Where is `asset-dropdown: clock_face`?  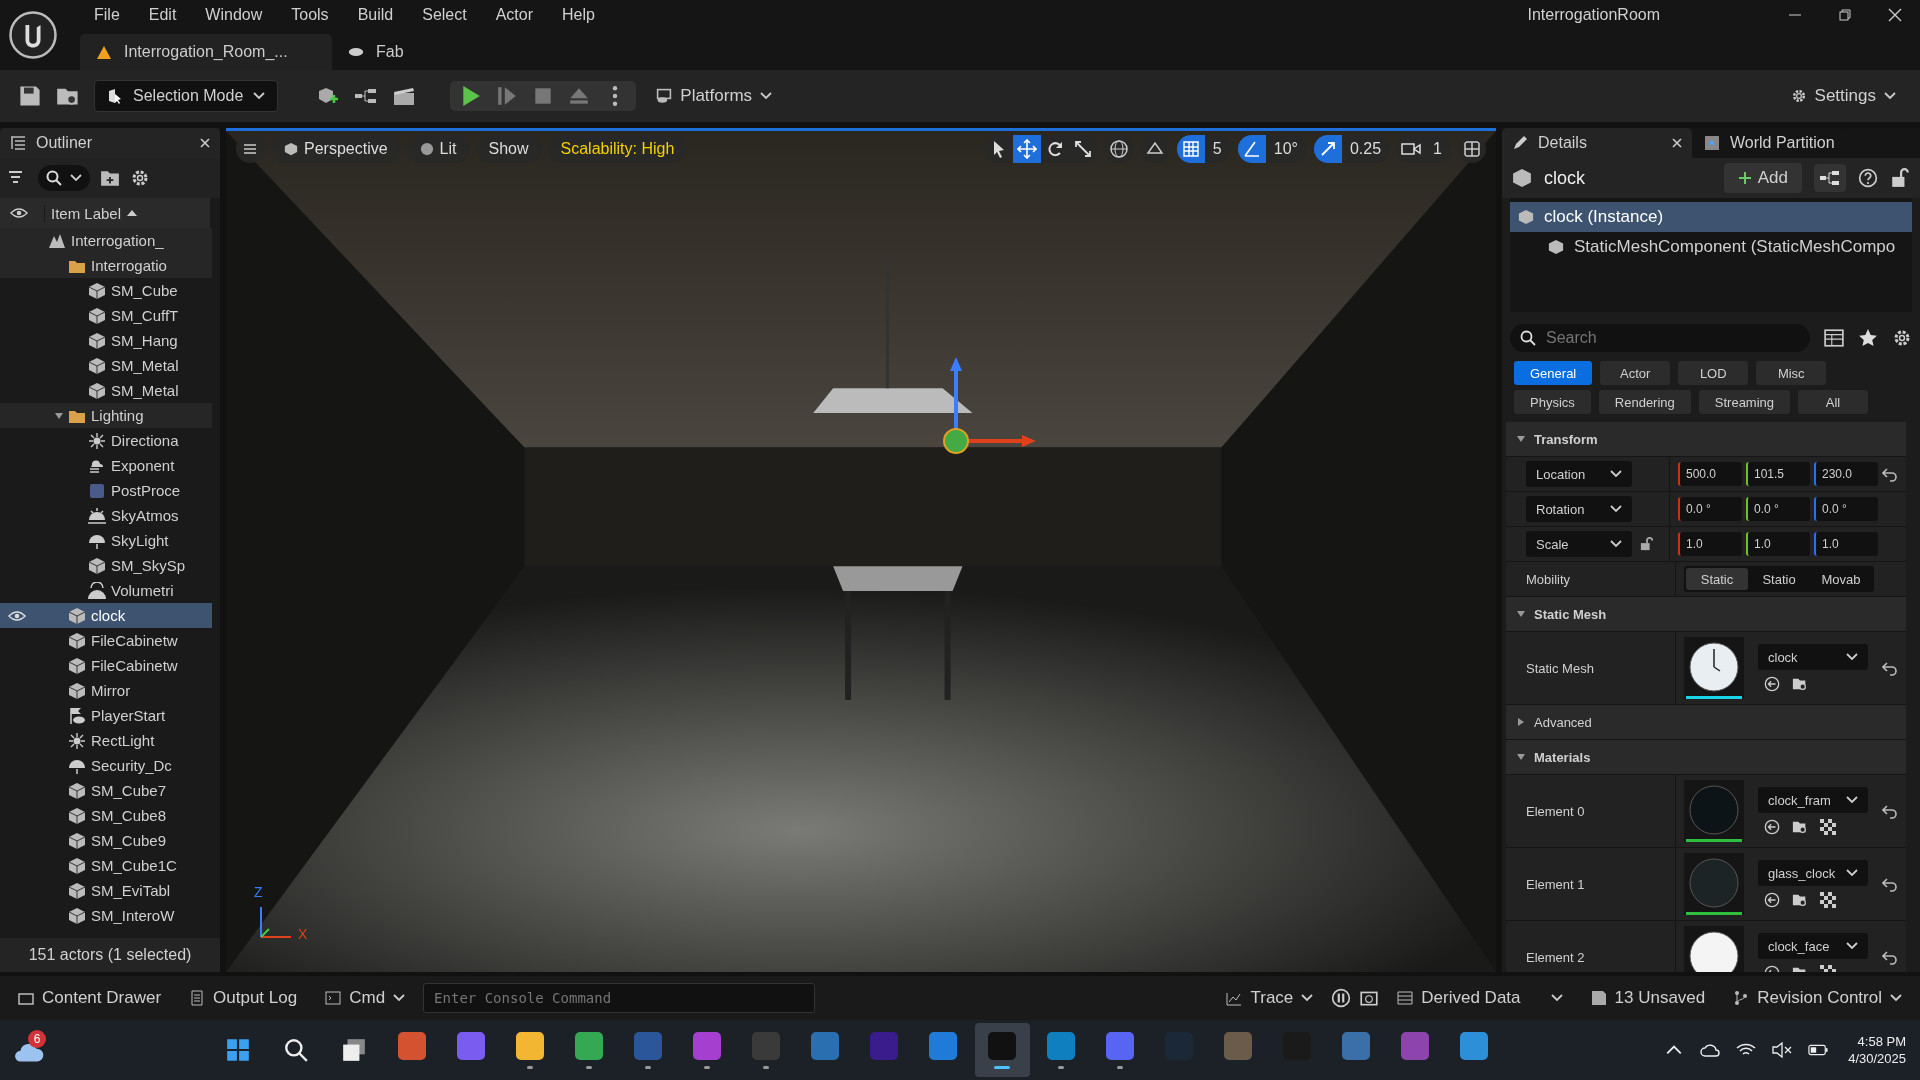
asset-dropdown: clock_face is located at coordinates (1813, 946).